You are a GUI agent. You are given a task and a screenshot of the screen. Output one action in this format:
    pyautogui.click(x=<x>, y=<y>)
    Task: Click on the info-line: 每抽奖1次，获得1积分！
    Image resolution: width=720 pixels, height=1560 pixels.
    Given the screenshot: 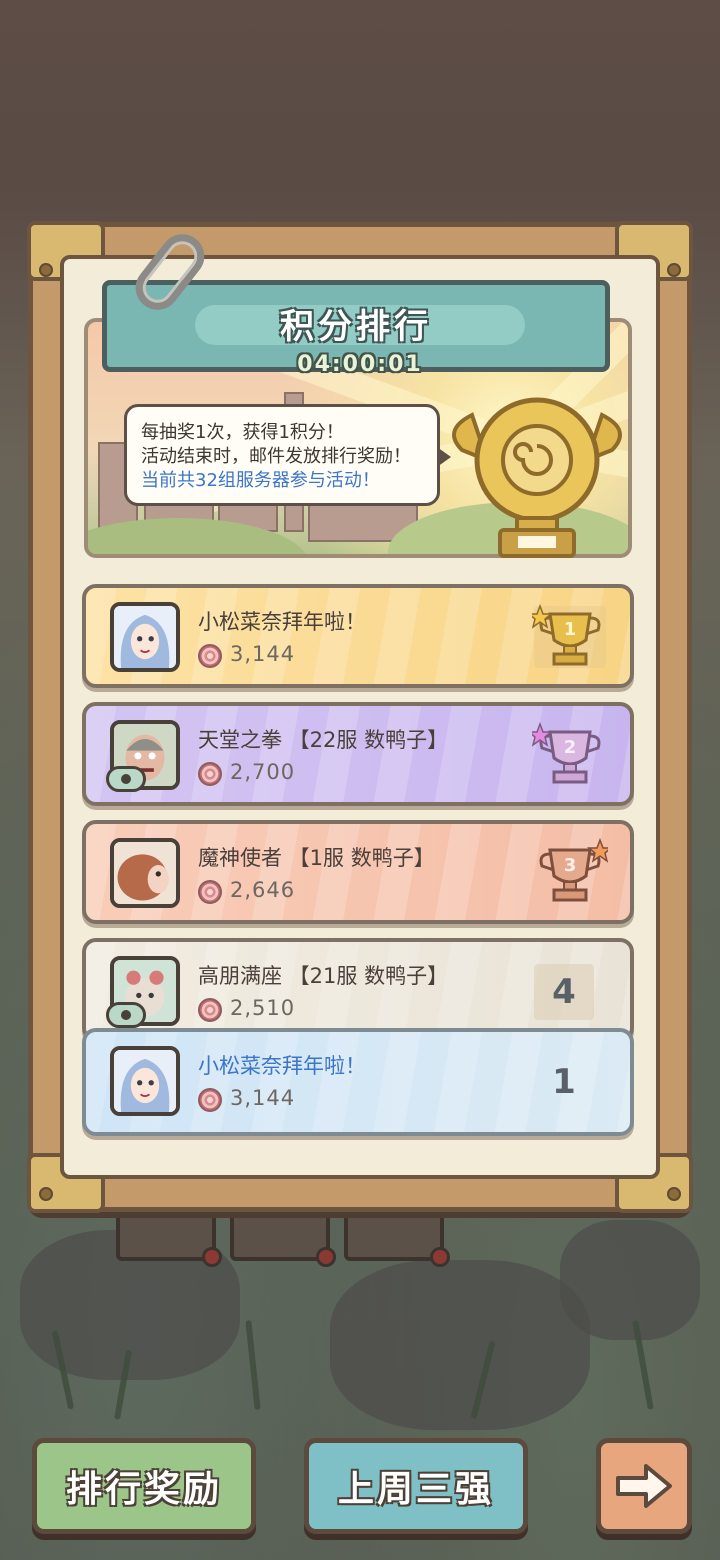 What is the action you would take?
    pyautogui.click(x=242, y=432)
    